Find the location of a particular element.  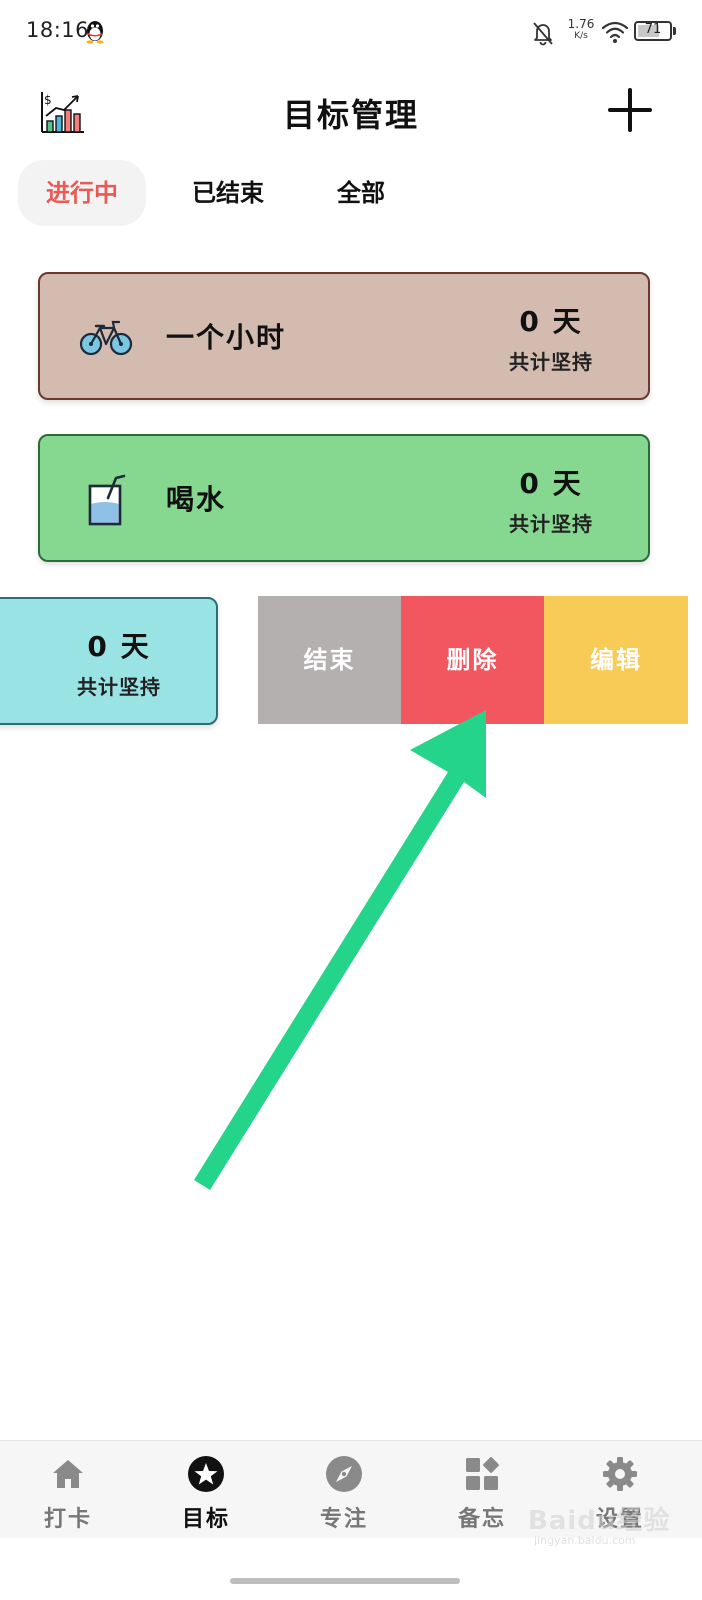

goal-name: 喝水 is located at coordinates (196, 499).